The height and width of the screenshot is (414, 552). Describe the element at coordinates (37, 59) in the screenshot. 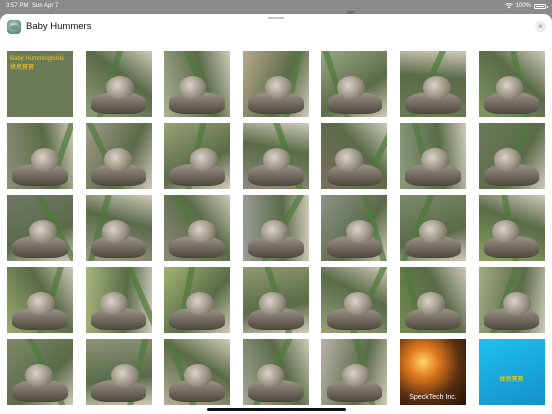

I see `card-text: Baby Hummingbirds` at that location.